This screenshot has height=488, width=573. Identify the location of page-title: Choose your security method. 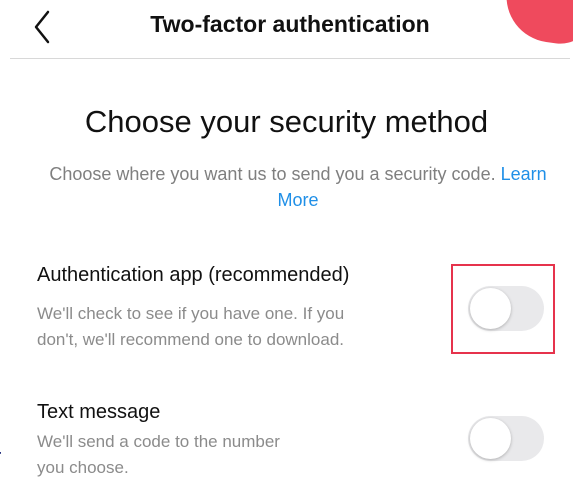
(286, 121).